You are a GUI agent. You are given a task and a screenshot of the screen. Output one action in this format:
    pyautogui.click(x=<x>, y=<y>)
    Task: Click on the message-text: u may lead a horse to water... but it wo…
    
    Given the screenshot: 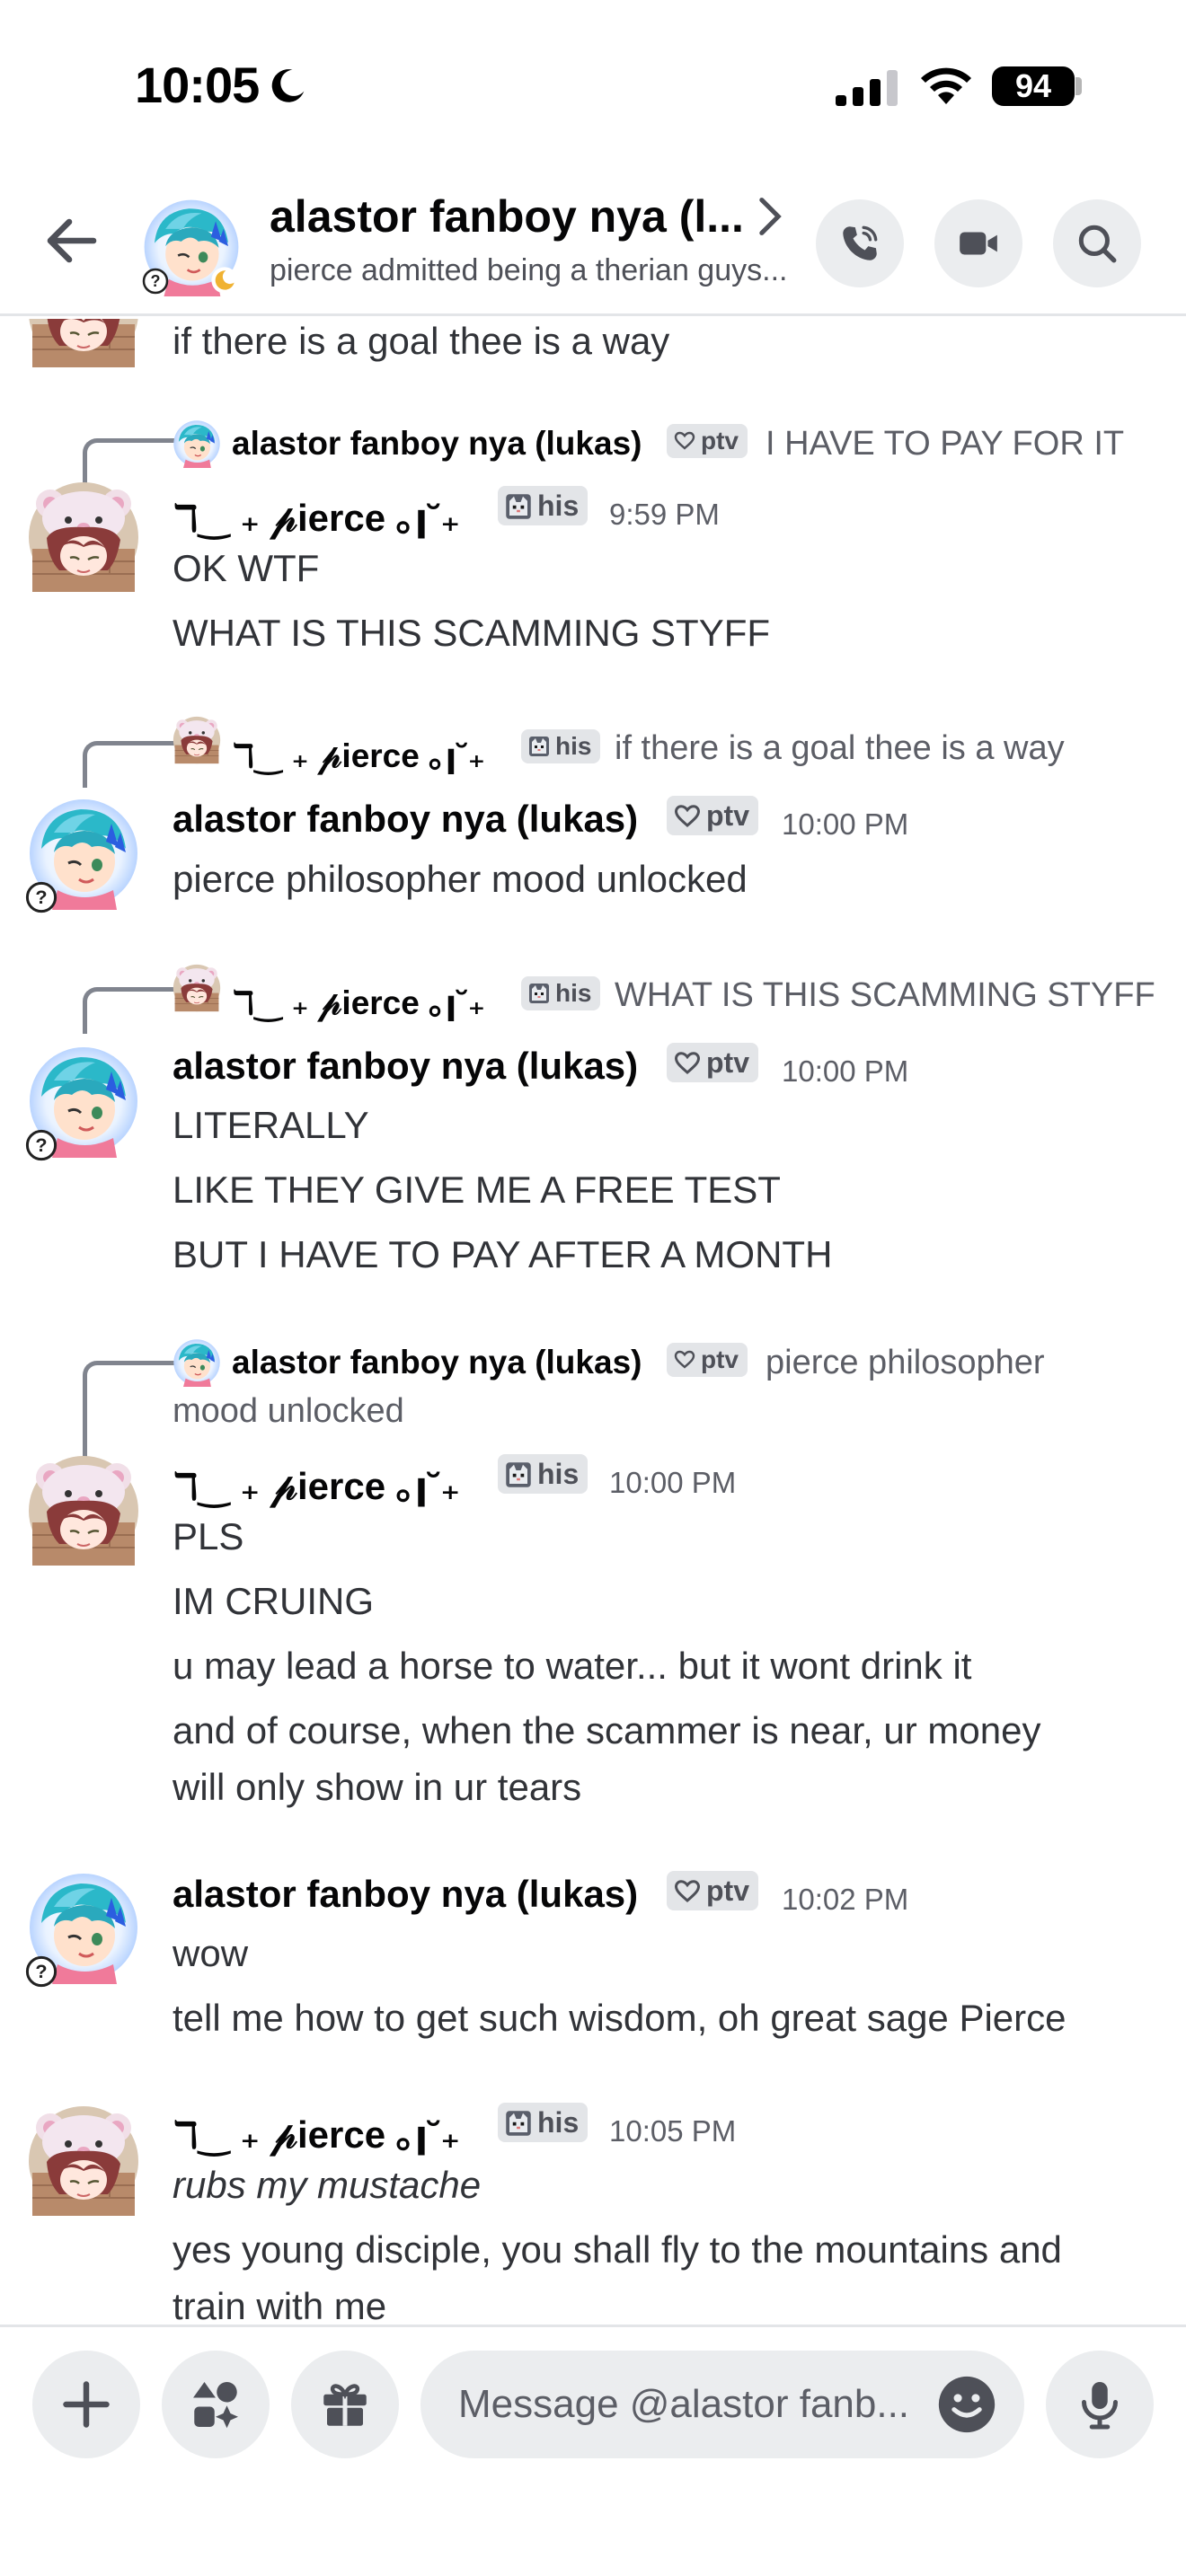 What is the action you would take?
    pyautogui.click(x=572, y=1666)
    